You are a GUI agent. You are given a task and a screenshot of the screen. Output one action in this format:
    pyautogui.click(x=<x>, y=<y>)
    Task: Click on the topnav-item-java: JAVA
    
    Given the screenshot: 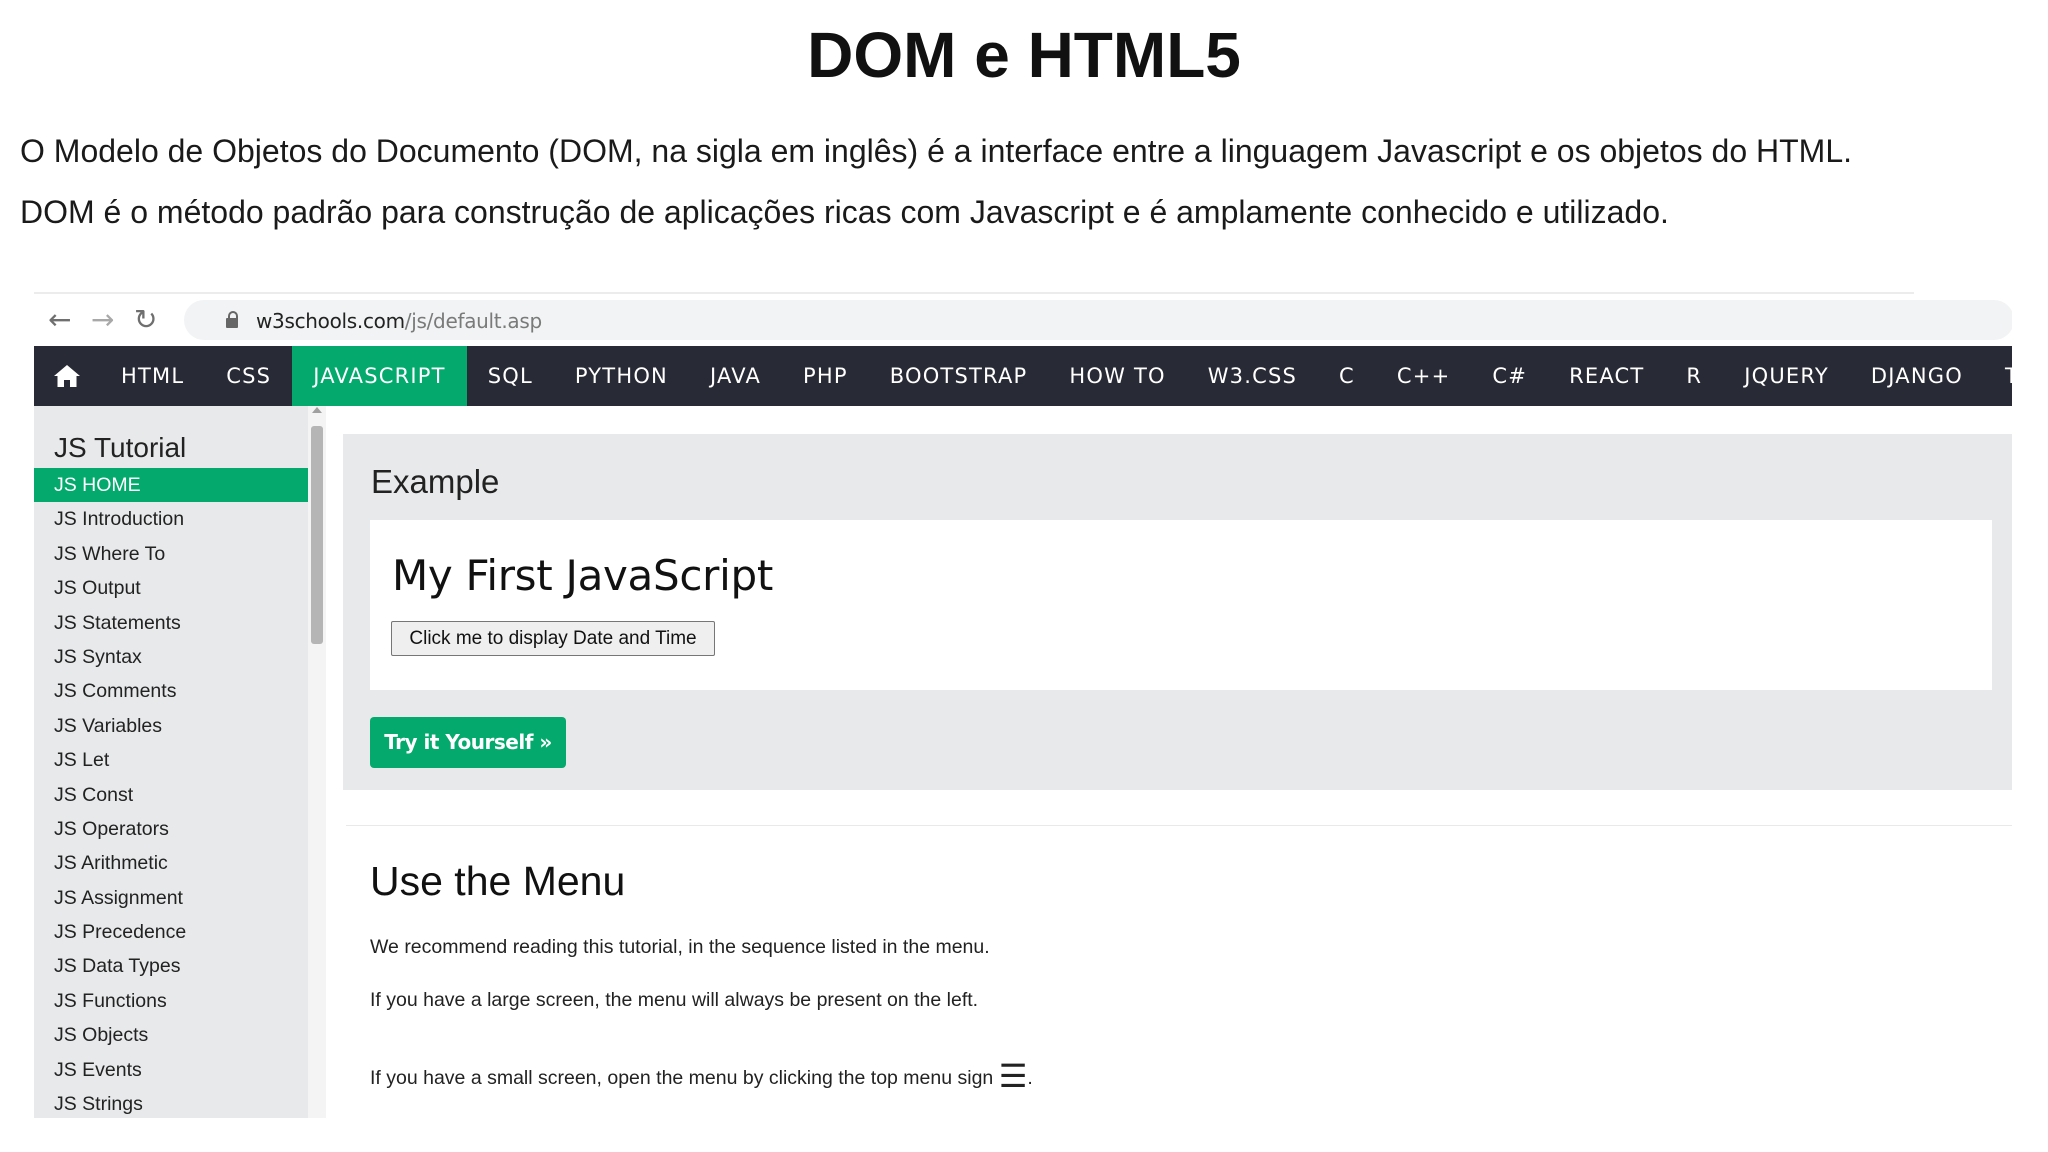 What is the action you would take?
    pyautogui.click(x=735, y=376)
    